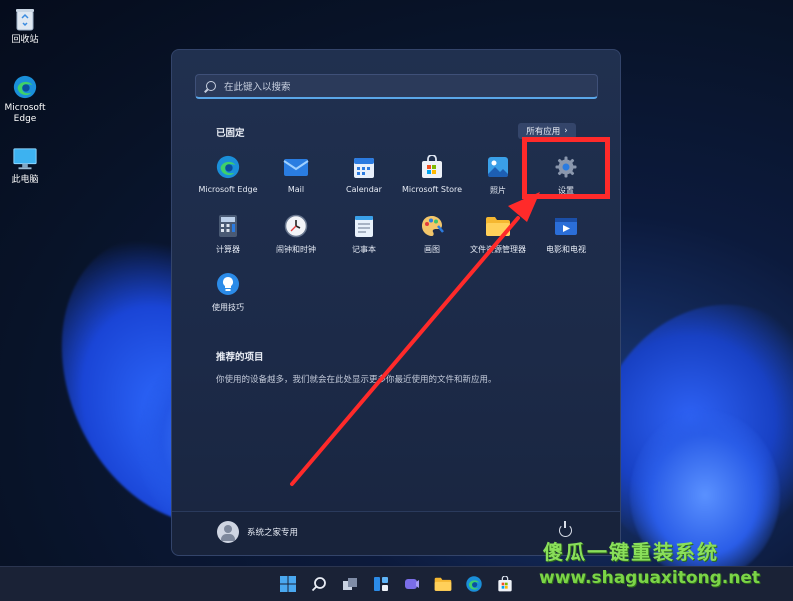 The height and width of the screenshot is (601, 793). Describe the element at coordinates (631, 552) in the screenshot. I see `watermark-title: 傻瓜一键重装系统` at that location.